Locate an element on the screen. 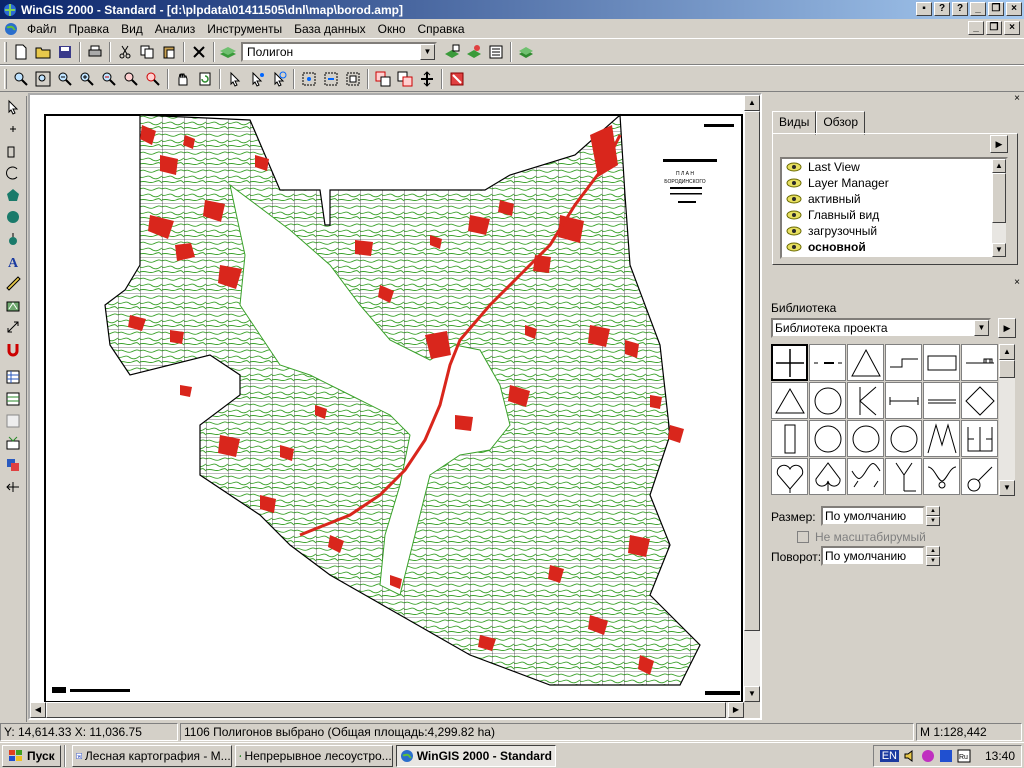 The height and width of the screenshot is (768, 1024). menu-analysis: Анализ is located at coordinates (175, 29).